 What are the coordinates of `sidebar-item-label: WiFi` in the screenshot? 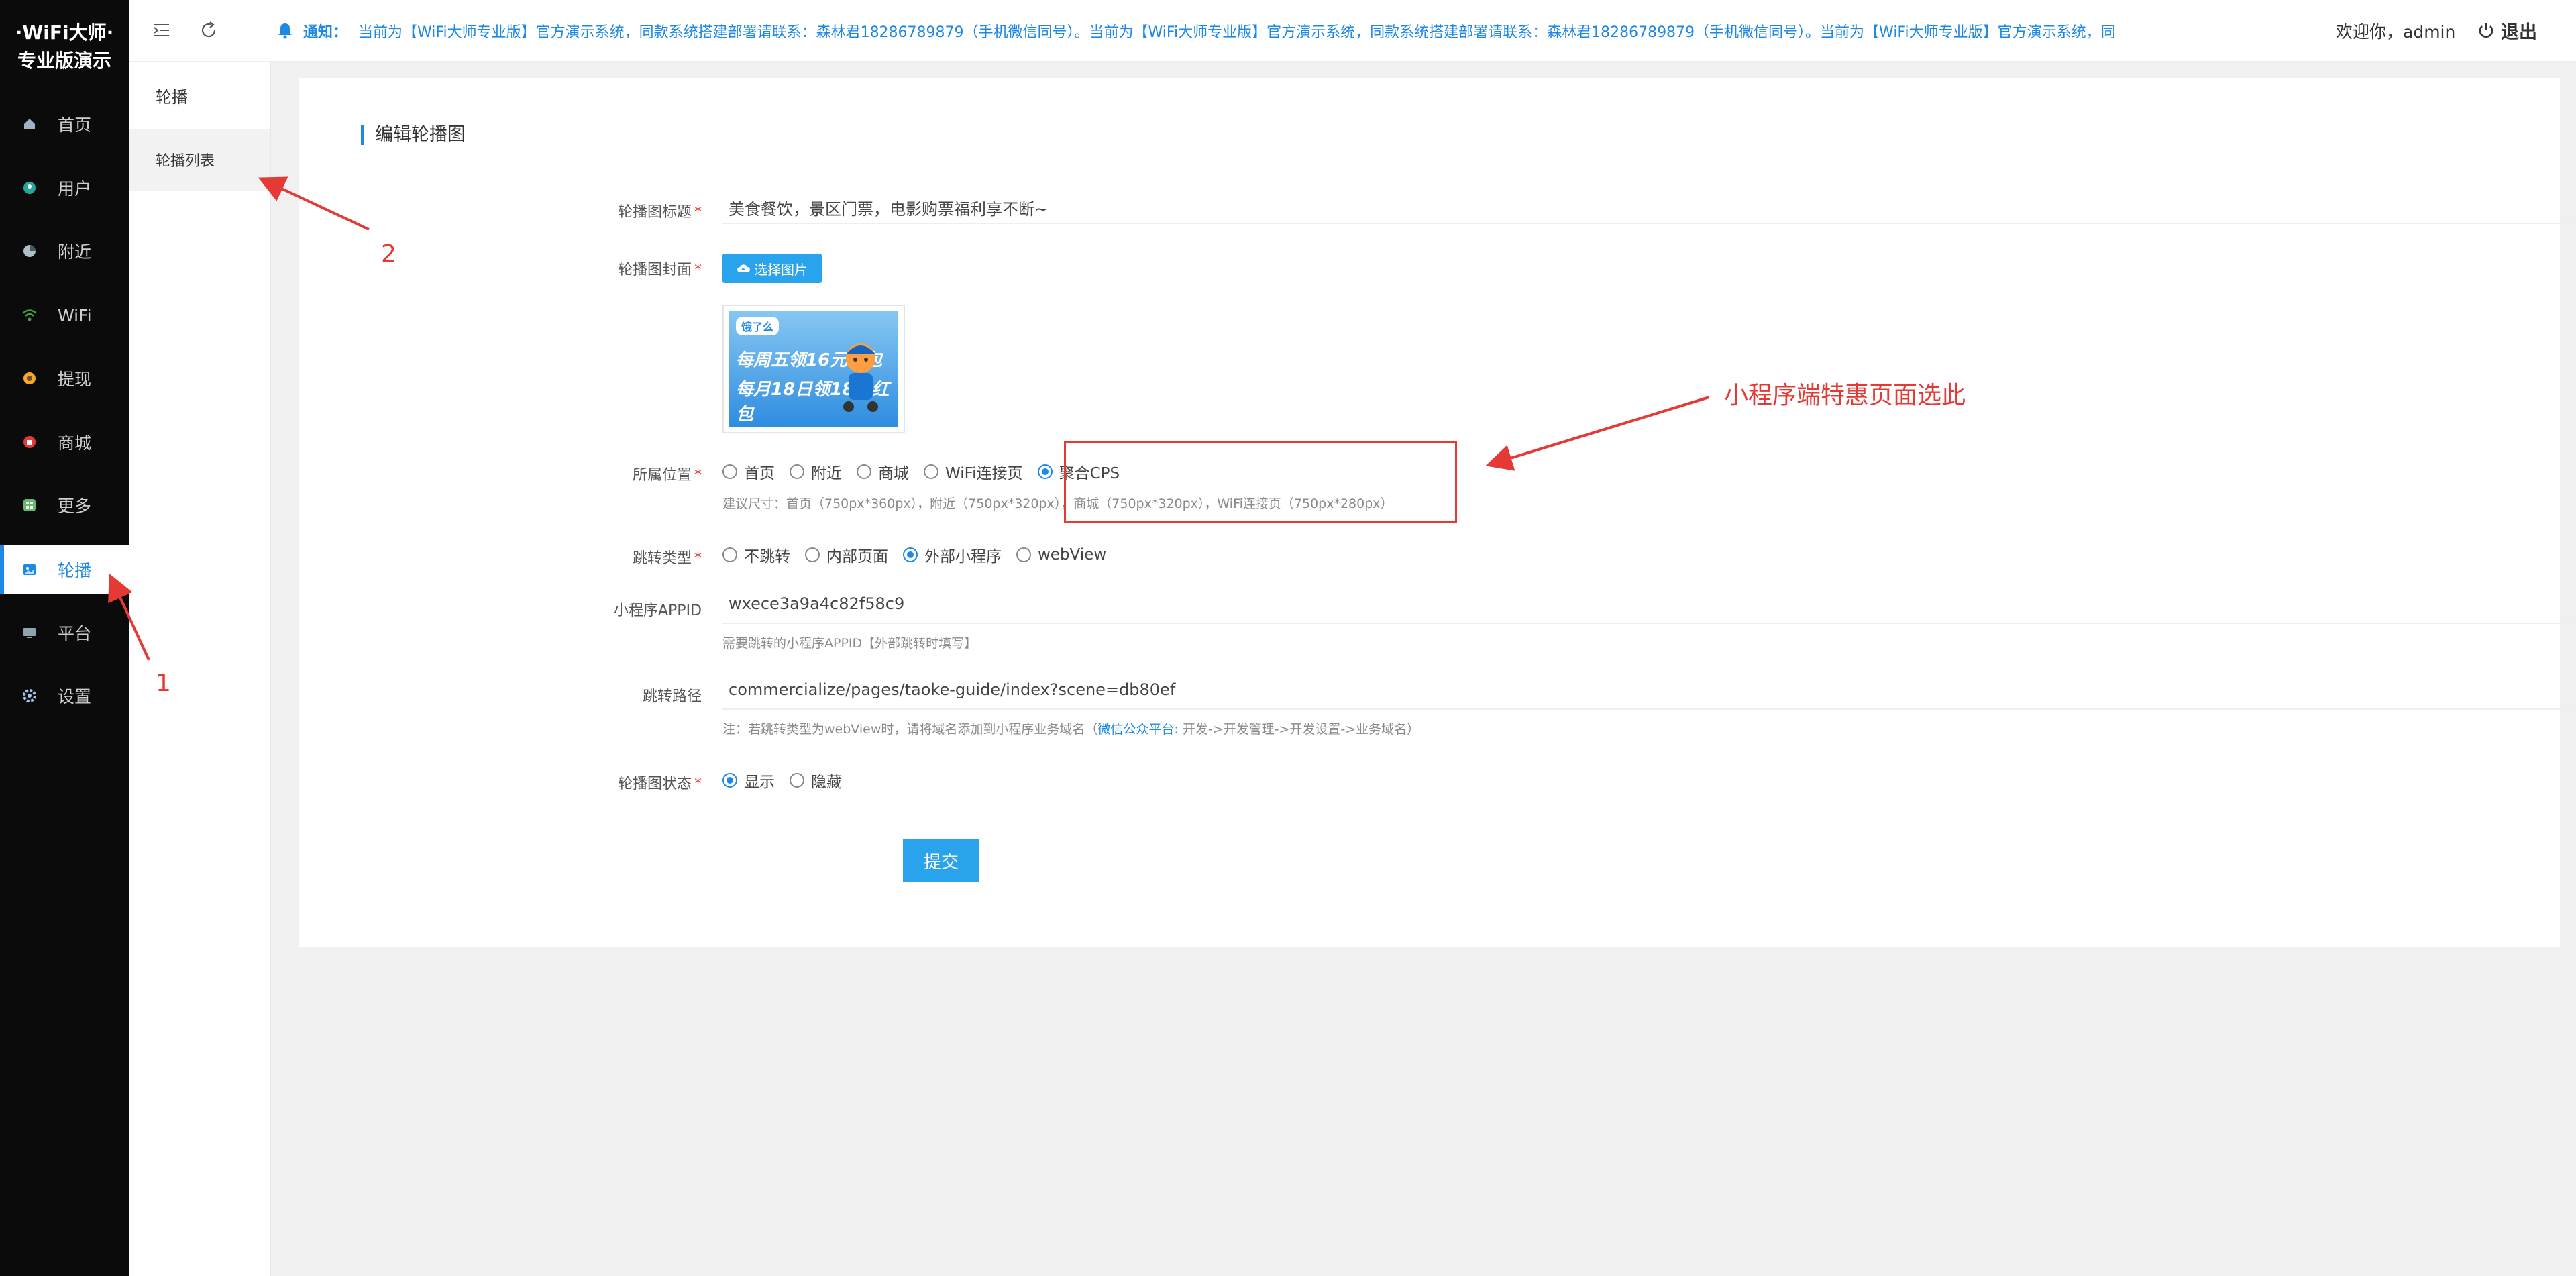 It's located at (75, 315).